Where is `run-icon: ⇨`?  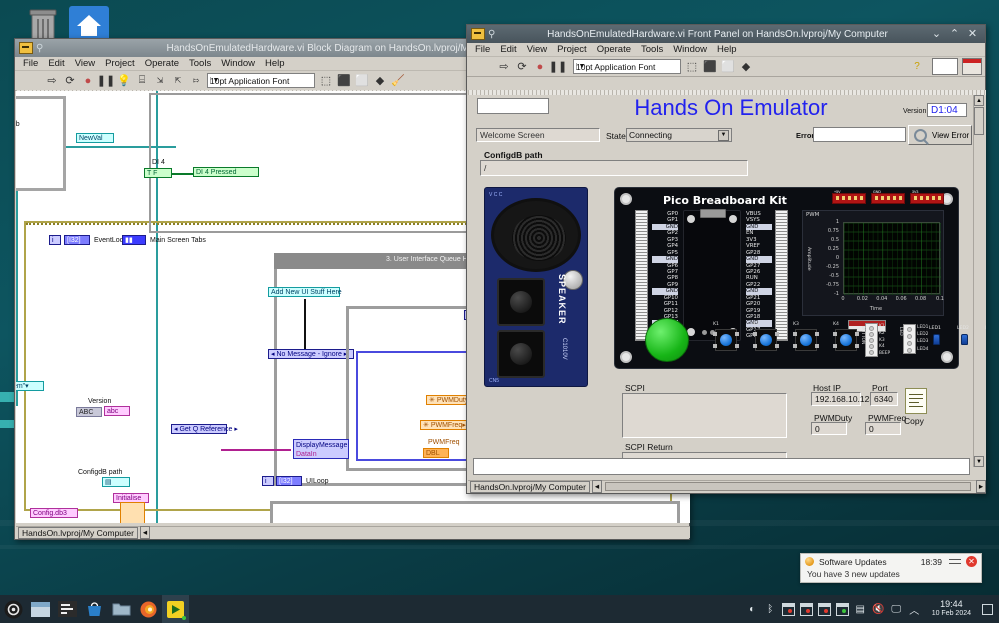 run-icon: ⇨ is located at coordinates (504, 67).